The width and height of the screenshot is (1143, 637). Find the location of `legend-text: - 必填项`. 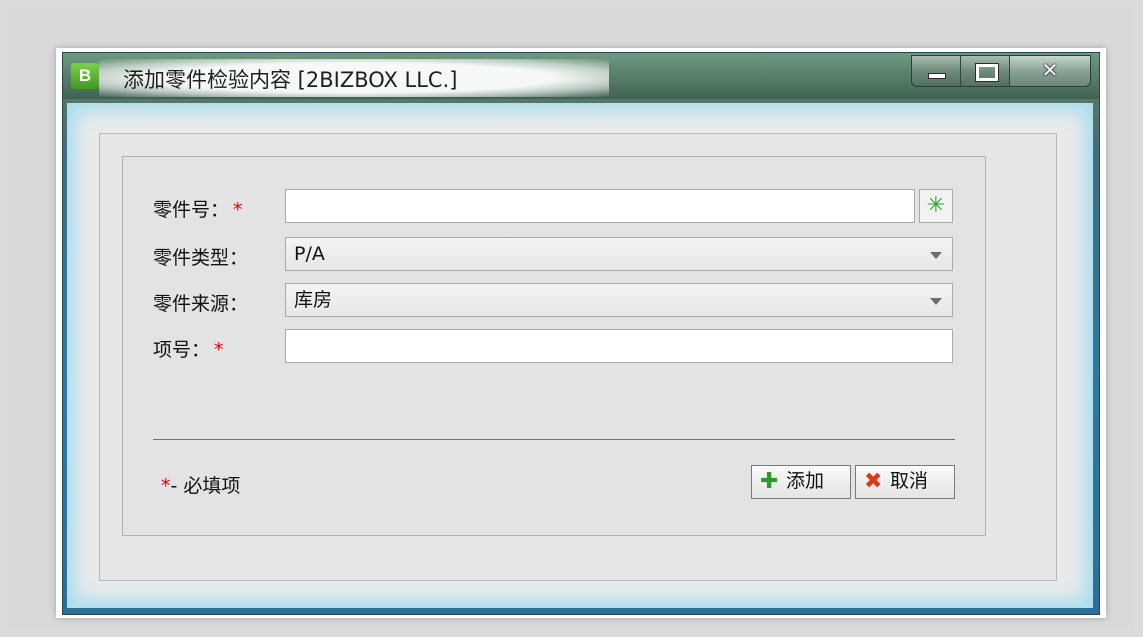

legend-text: - 必填项 is located at coordinates (205, 486).